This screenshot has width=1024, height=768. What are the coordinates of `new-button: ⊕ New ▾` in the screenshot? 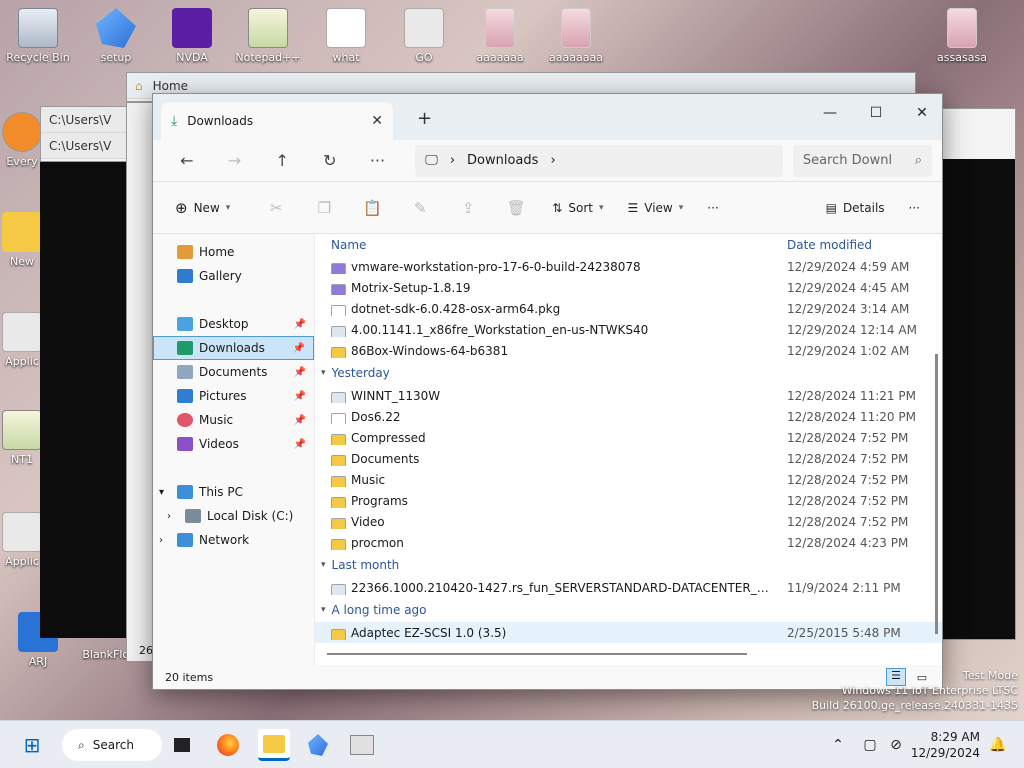 It's located at (202, 208).